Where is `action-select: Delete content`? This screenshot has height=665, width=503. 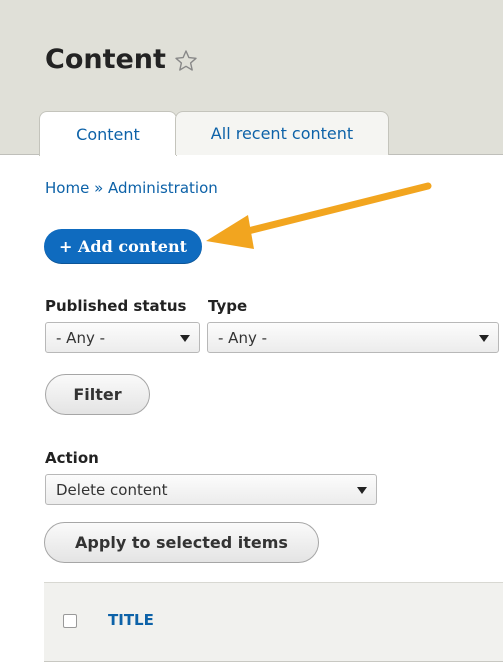
action-select: Delete content is located at coordinates (211, 489).